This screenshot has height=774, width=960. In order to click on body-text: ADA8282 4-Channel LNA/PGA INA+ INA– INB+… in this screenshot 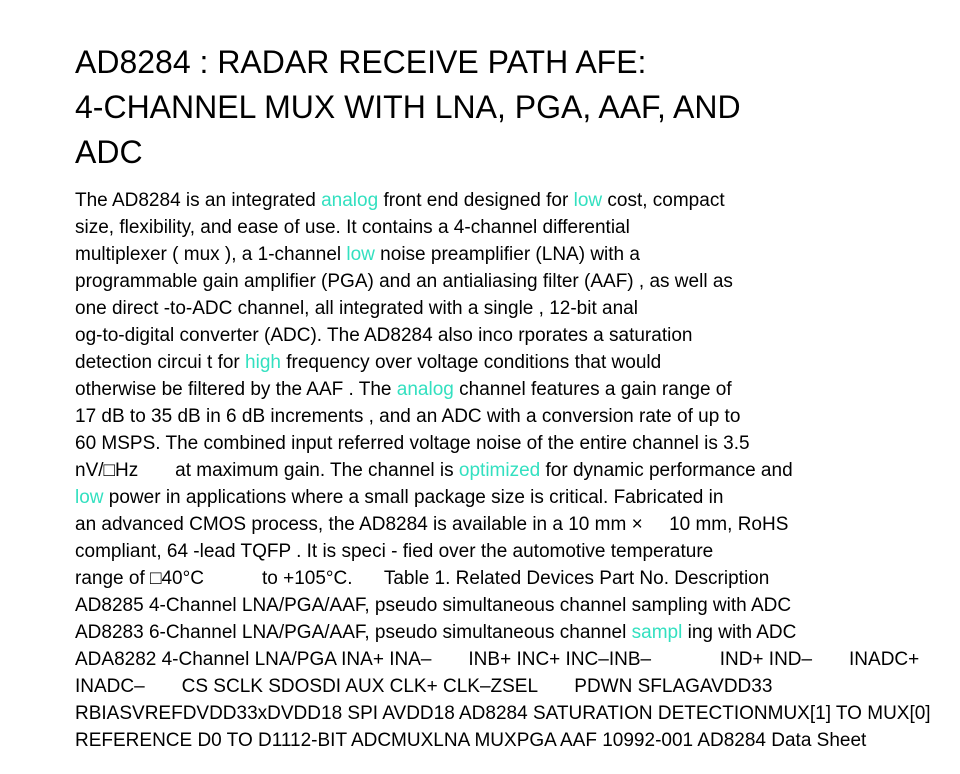, I will do `click(497, 659)`.